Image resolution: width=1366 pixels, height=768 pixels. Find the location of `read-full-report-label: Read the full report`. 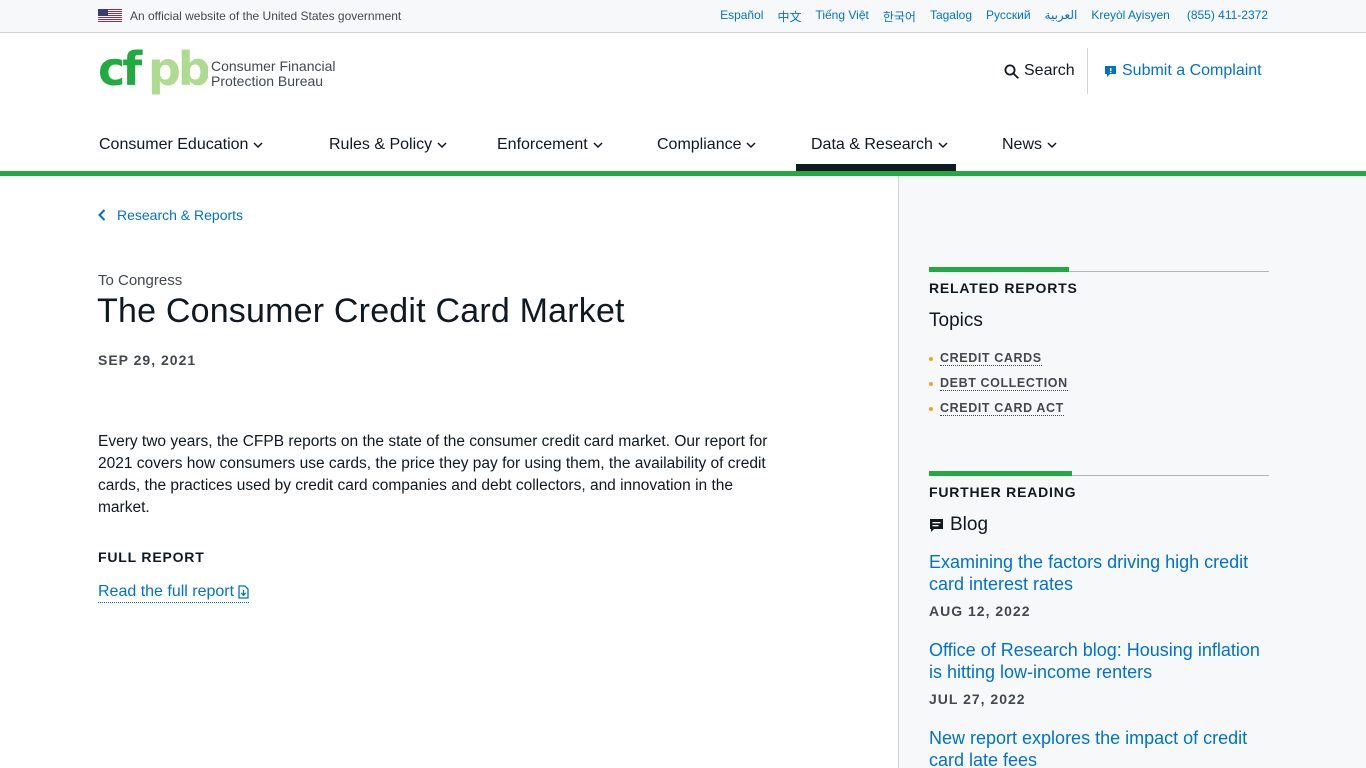

read-full-report-label: Read the full report is located at coordinates (166, 591).